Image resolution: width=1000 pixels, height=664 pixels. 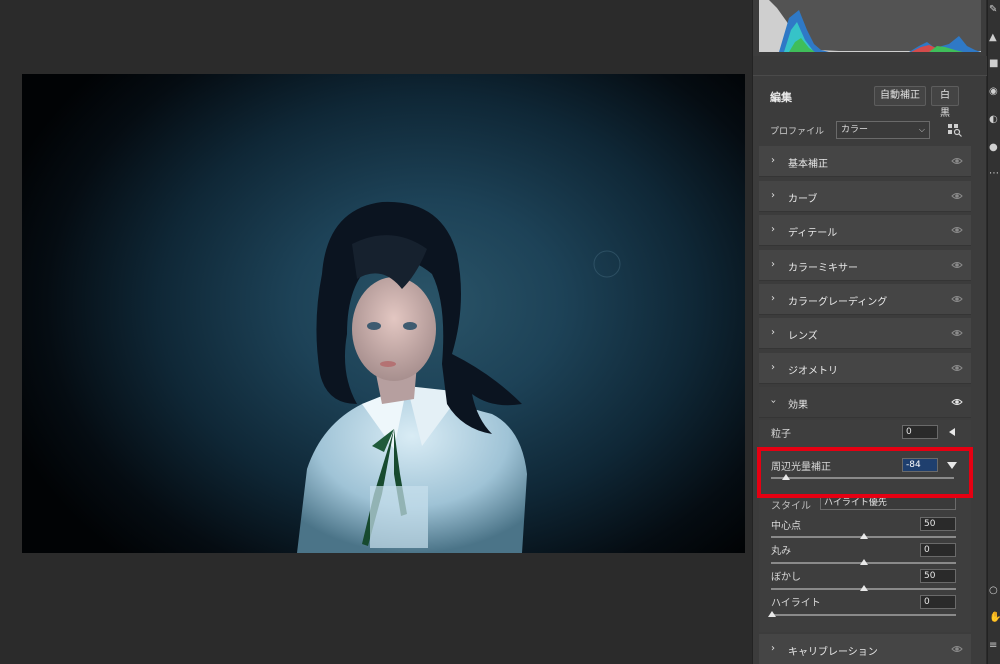 What do you see at coordinates (833, 652) in the screenshot?
I see `section-label: キャリブレーション` at bounding box center [833, 652].